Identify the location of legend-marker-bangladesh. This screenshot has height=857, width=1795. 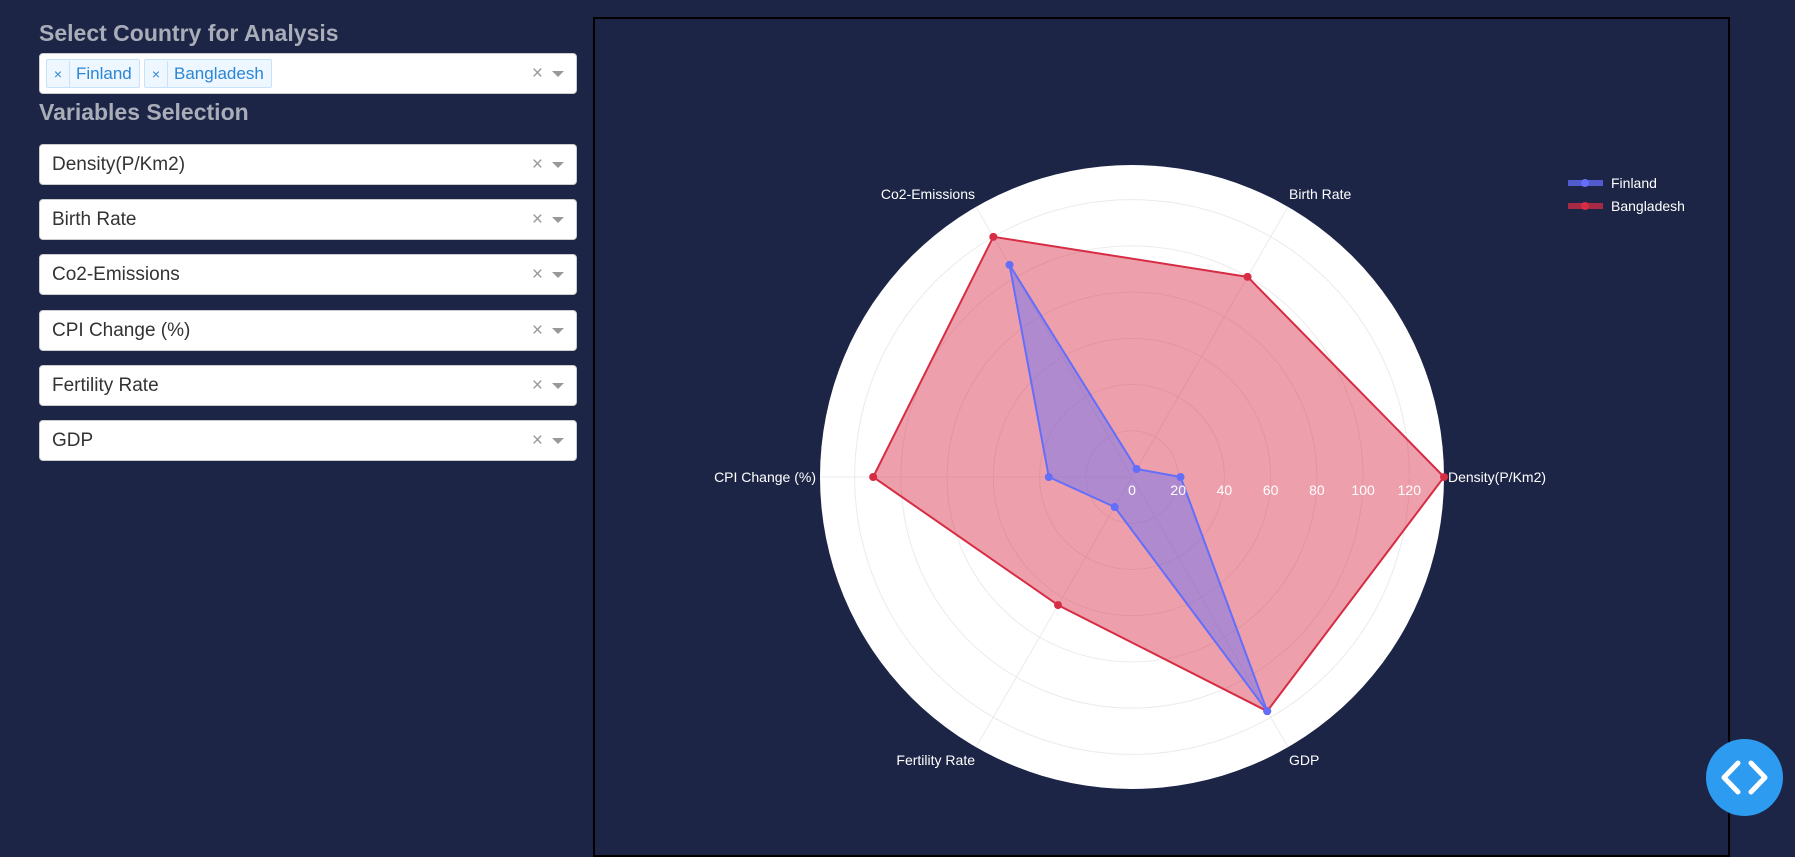
(1585, 206).